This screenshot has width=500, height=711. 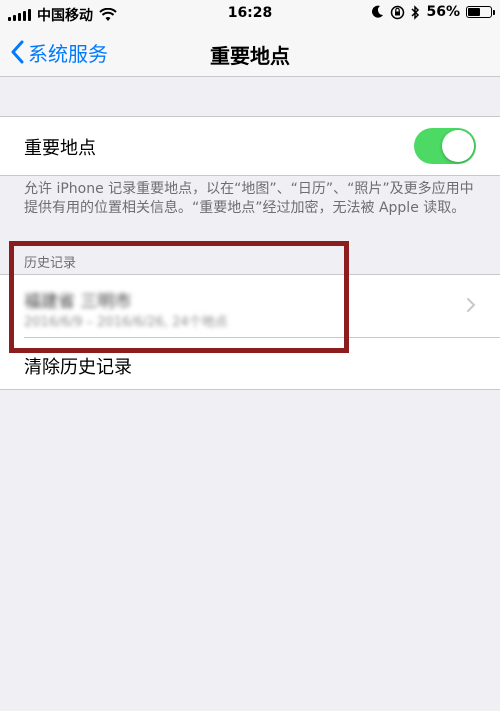 What do you see at coordinates (250, 14) in the screenshot?
I see `status-bar: 中国移动 16:28 56%` at bounding box center [250, 14].